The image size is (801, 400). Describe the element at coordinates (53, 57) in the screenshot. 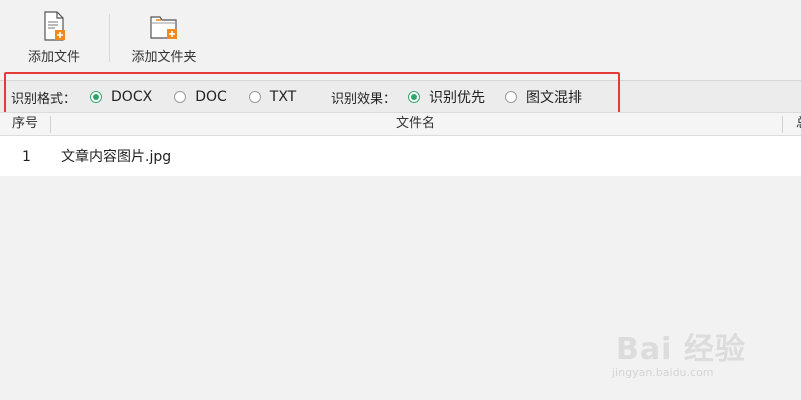

I see `add-file-label: 添加文件` at that location.